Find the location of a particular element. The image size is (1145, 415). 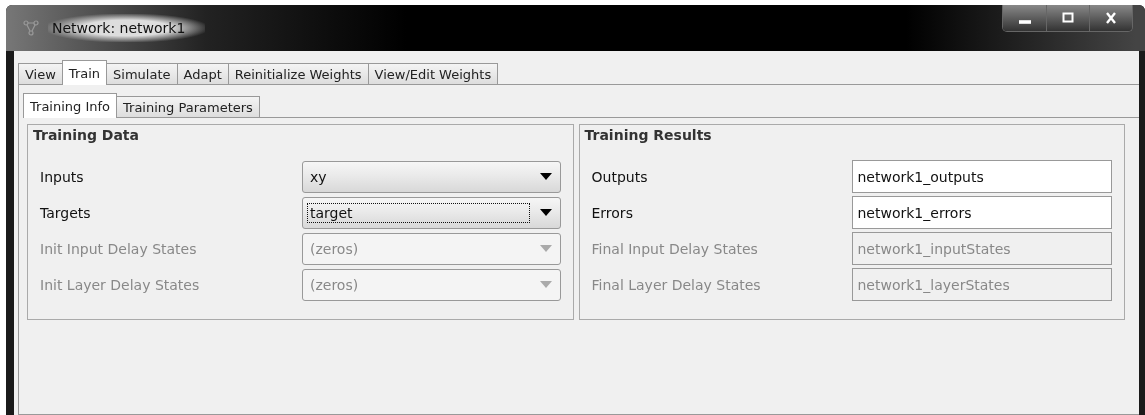

close-icon is located at coordinates (1111, 18).